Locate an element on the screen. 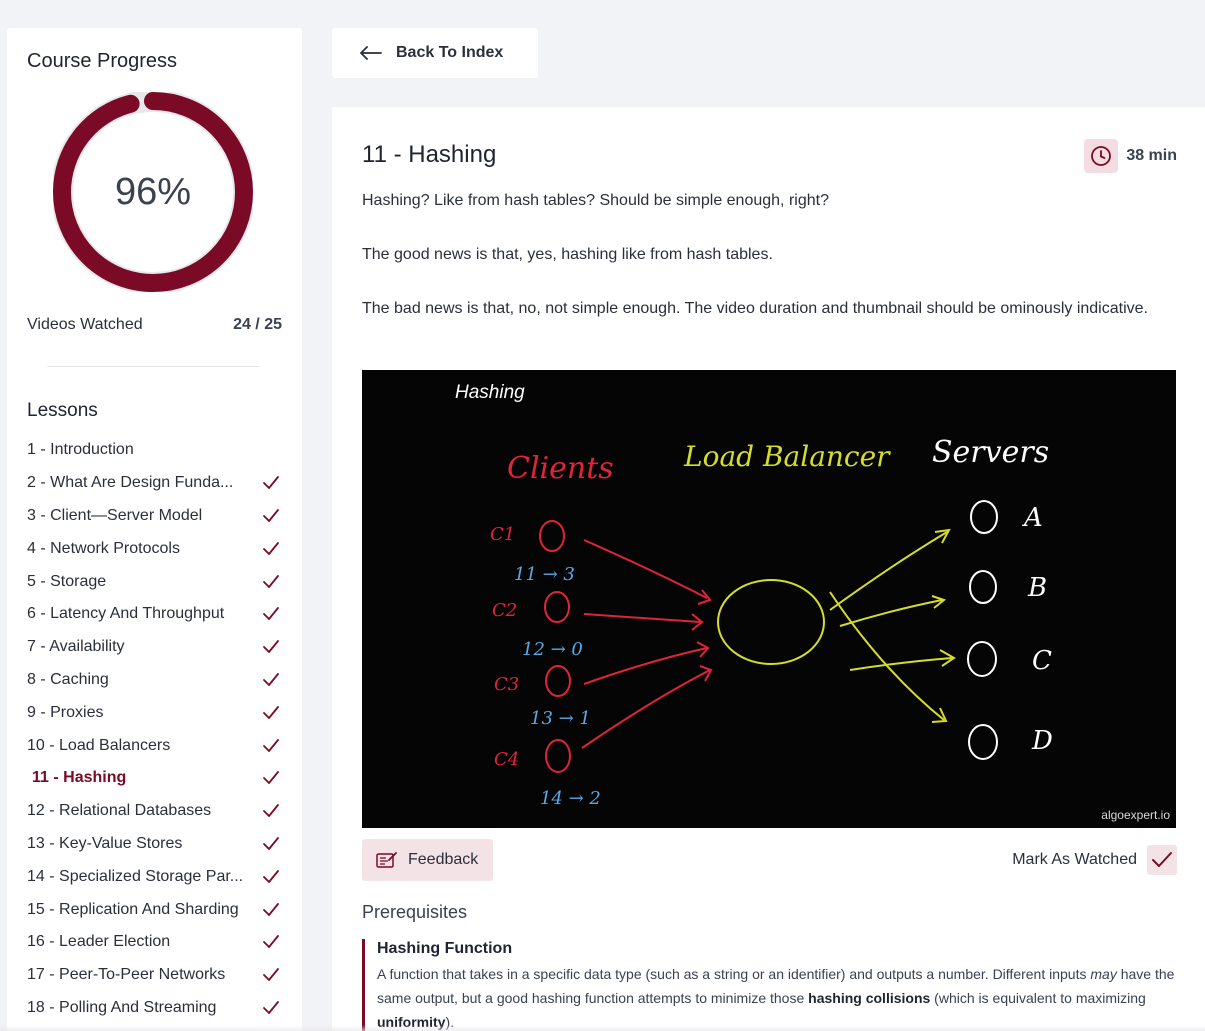 The width and height of the screenshot is (1205, 1031). mark-as-watched-label: Mark As Watched is located at coordinates (1074, 859).